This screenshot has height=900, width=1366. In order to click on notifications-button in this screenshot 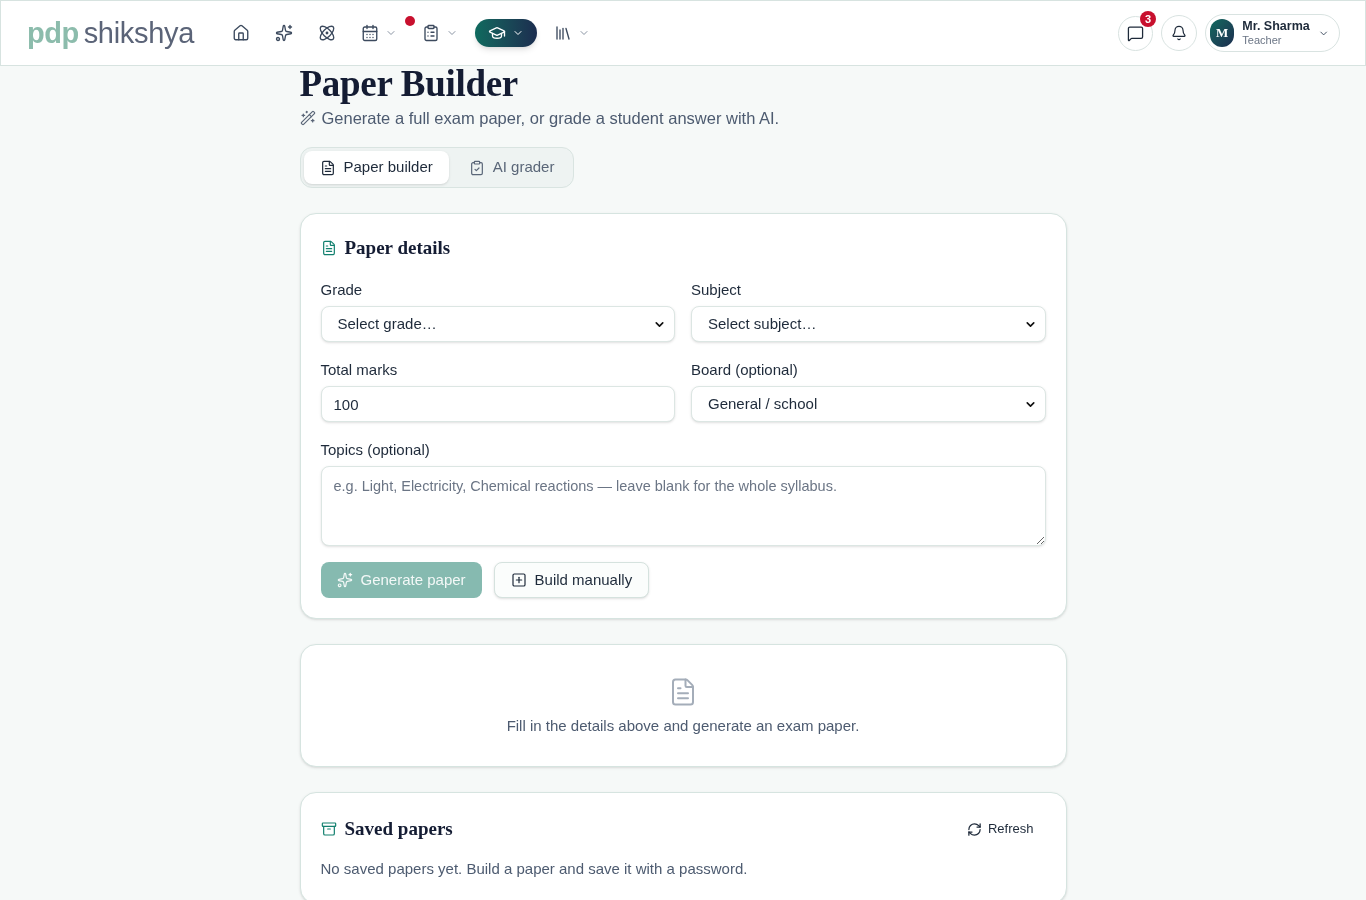, I will do `click(1179, 33)`.